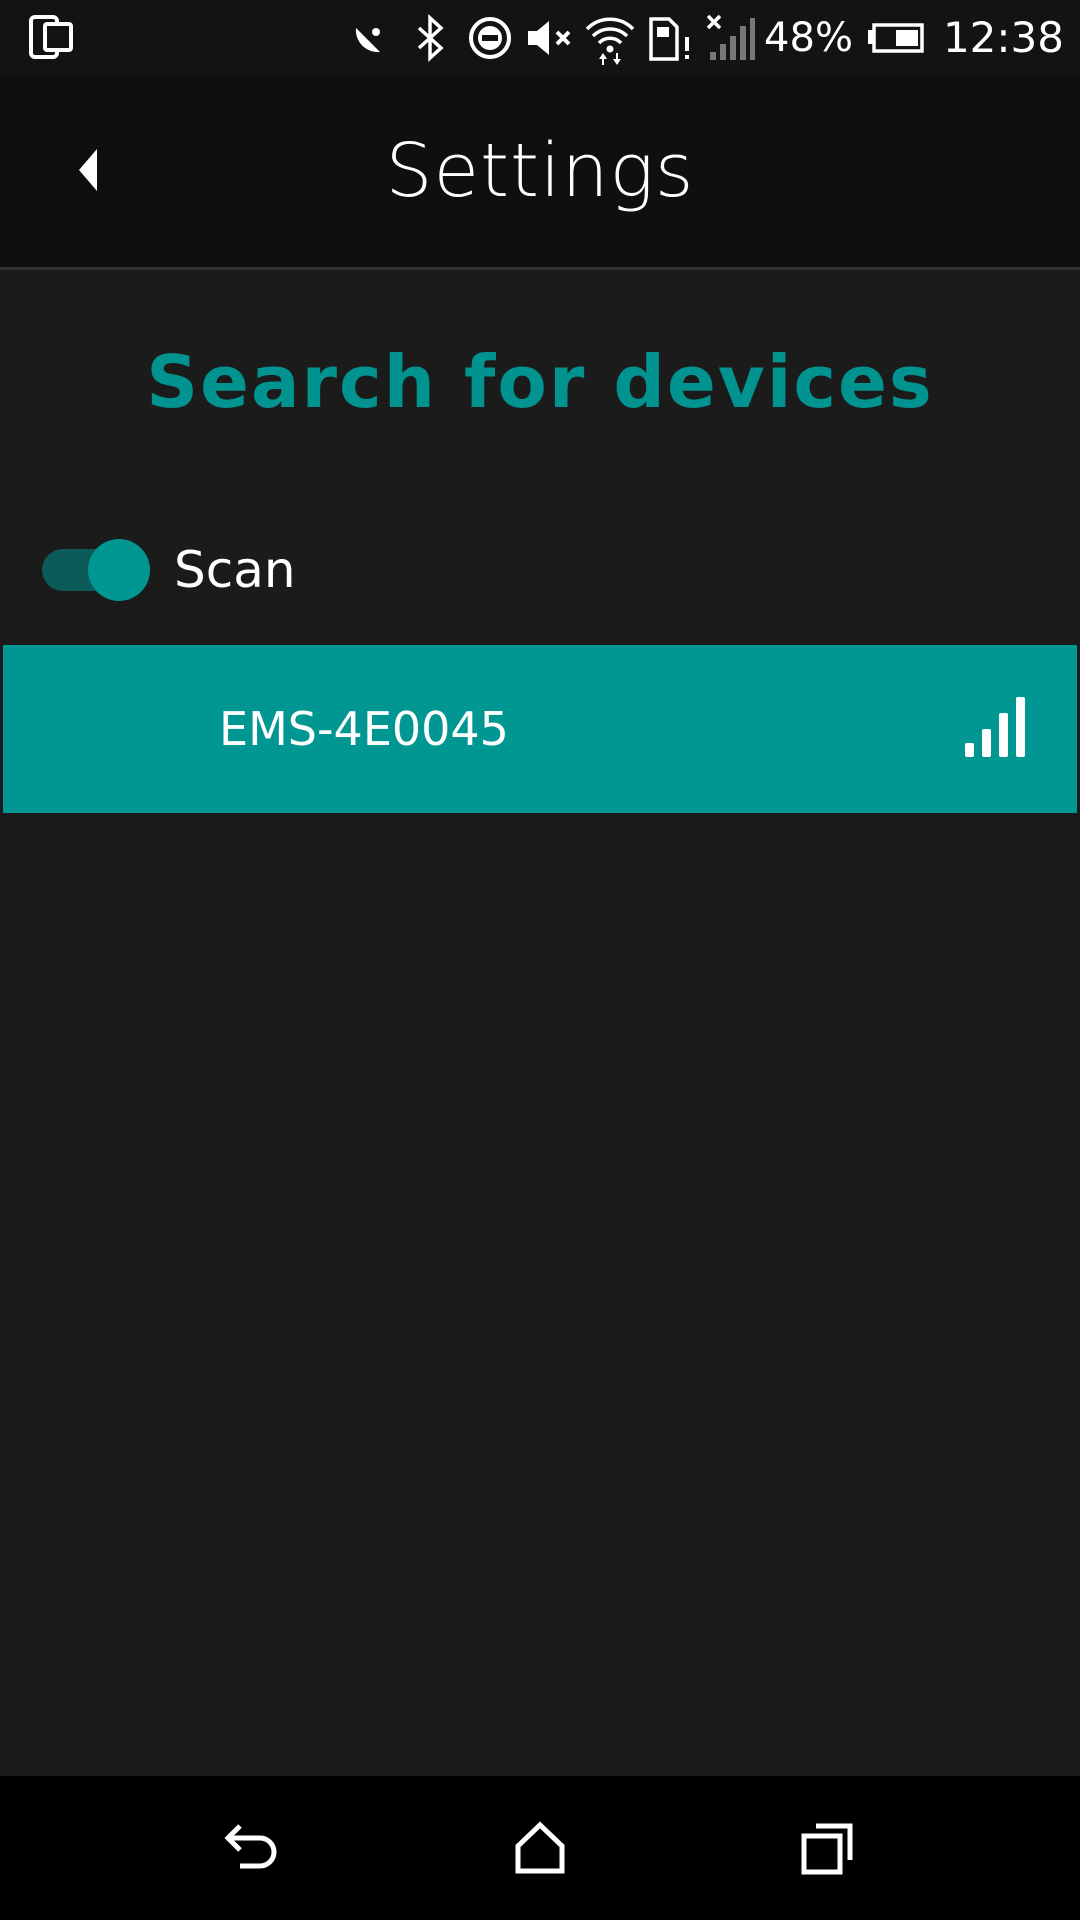  What do you see at coordinates (670, 37) in the screenshot?
I see `sim-card-alert-icon` at bounding box center [670, 37].